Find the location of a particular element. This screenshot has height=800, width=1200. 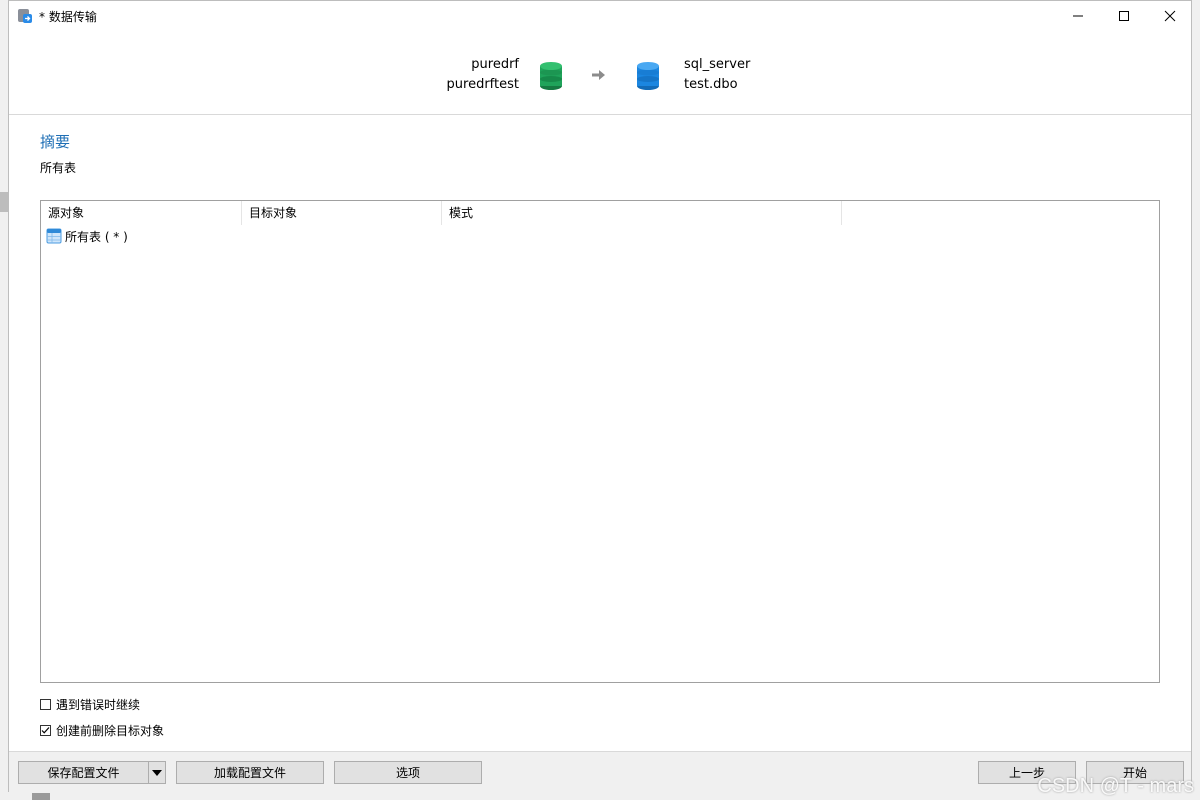

transfer-arrow-icon is located at coordinates (598, 75).